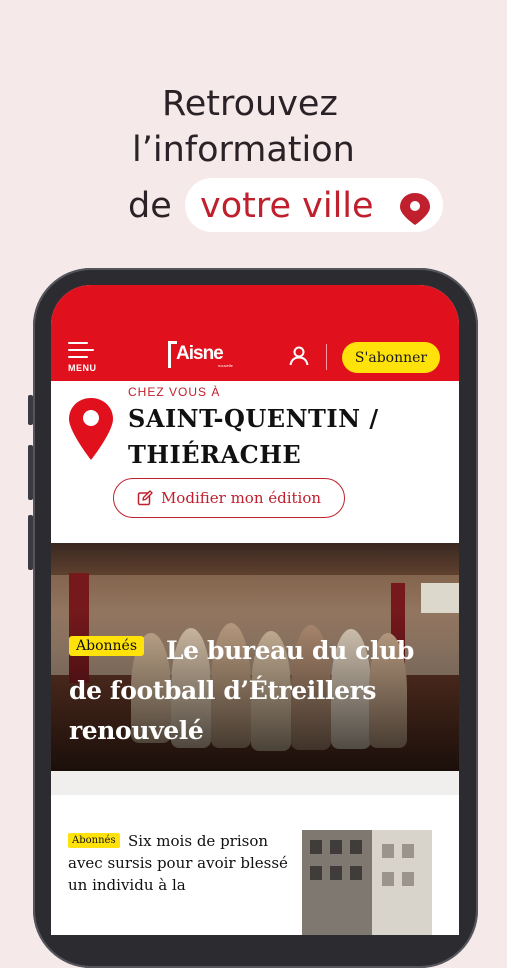 The width and height of the screenshot is (507, 968). Describe the element at coordinates (287, 206) in the screenshot. I see `headline-highlight-text: votre ville` at that location.